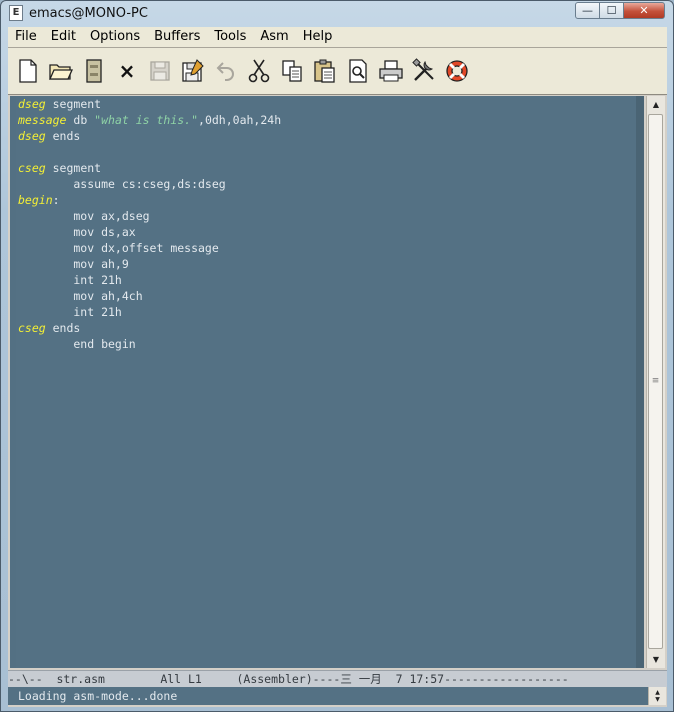 This screenshot has height=712, width=674. Describe the element at coordinates (323, 232) in the screenshot. I see `code-line: mov ds,ax` at that location.